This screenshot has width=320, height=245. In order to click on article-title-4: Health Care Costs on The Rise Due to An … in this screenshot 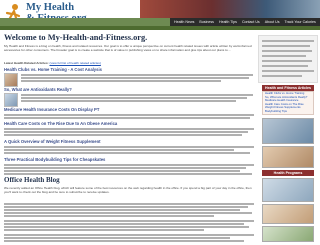, I will do `click(60, 123)`.